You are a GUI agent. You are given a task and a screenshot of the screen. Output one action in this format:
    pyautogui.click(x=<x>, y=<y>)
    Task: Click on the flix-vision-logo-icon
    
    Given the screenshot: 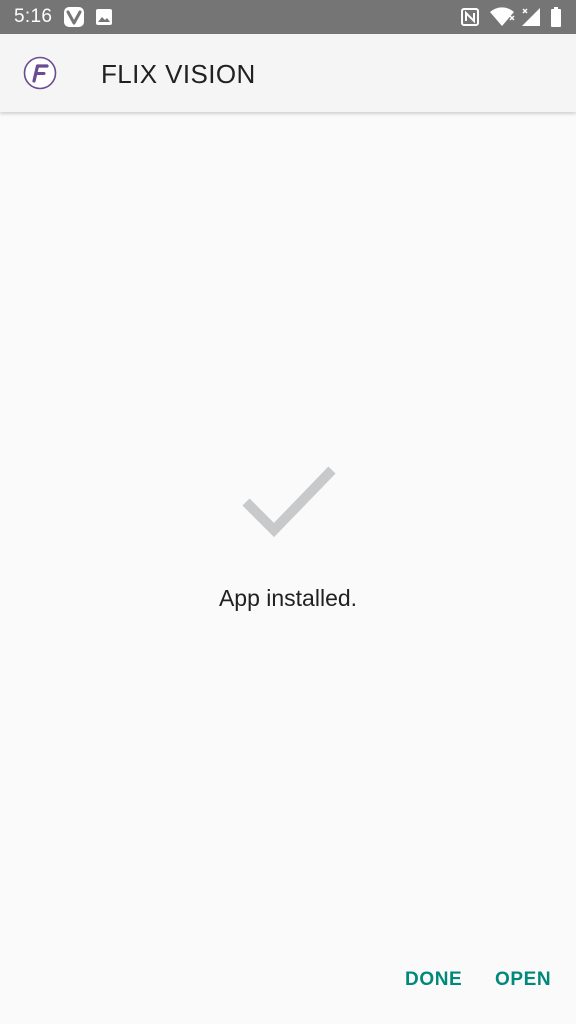 What is the action you would take?
    pyautogui.click(x=40, y=73)
    